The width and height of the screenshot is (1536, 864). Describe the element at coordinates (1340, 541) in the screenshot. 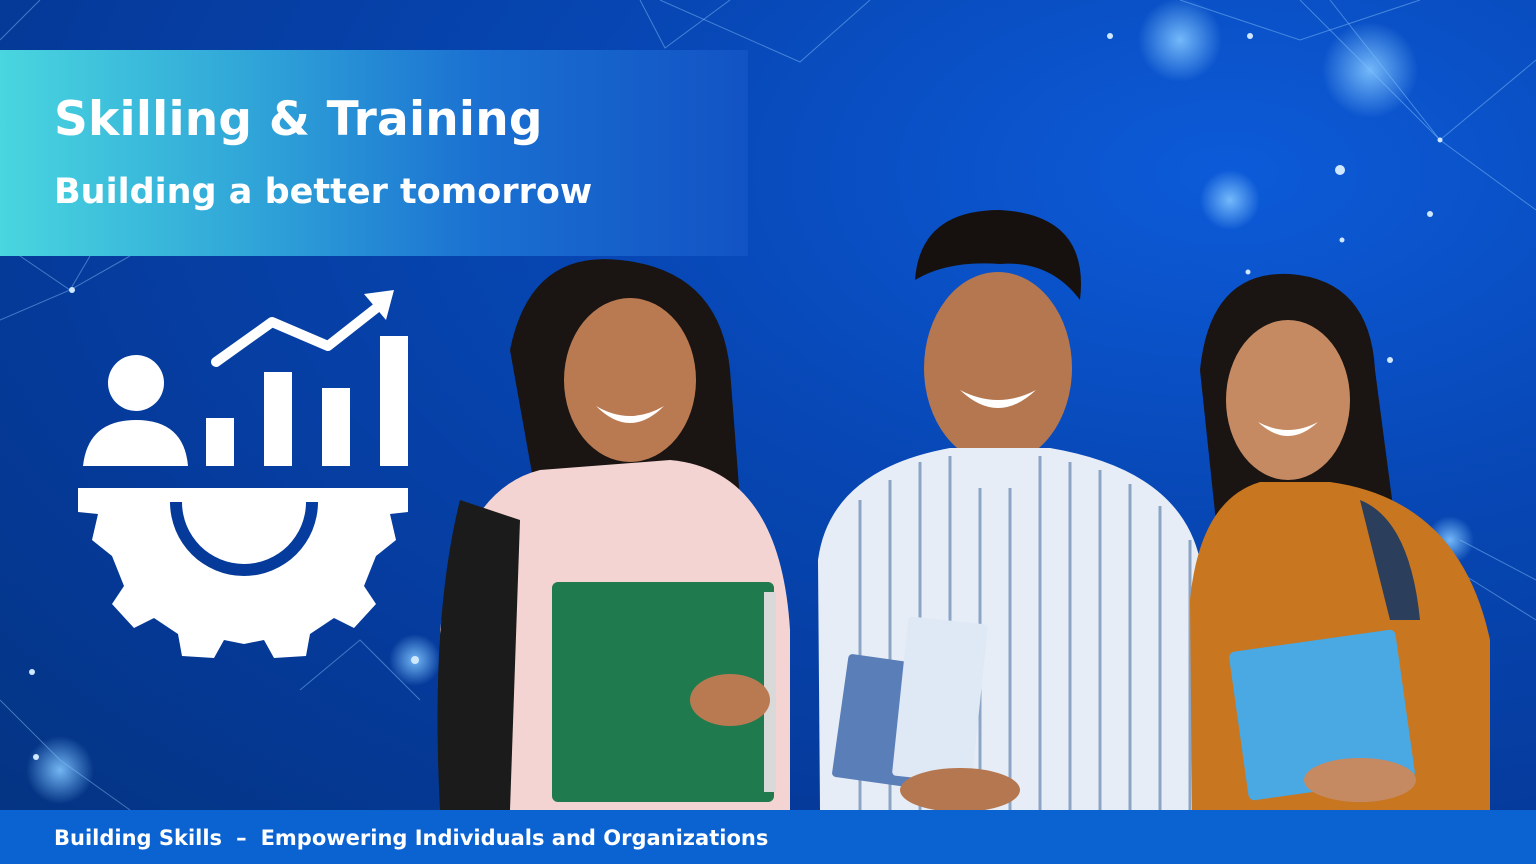

I see `student-right-figure` at that location.